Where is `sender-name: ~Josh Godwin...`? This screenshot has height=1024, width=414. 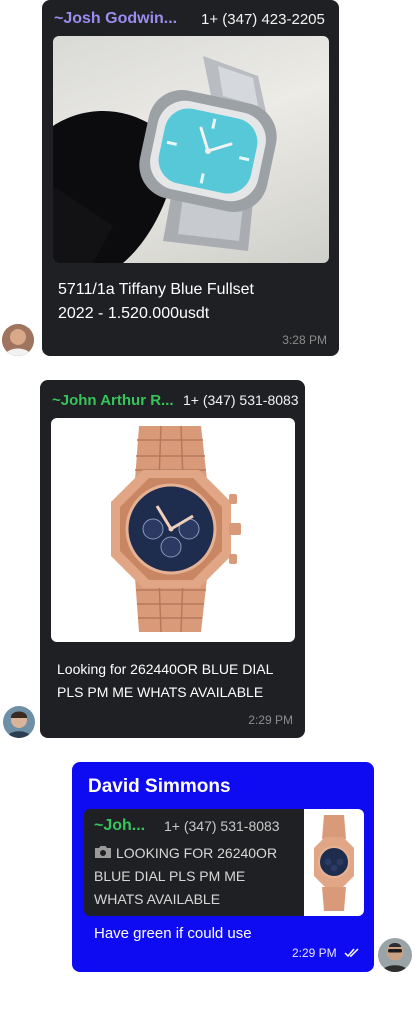 sender-name: ~Josh Godwin... is located at coordinates (115, 19).